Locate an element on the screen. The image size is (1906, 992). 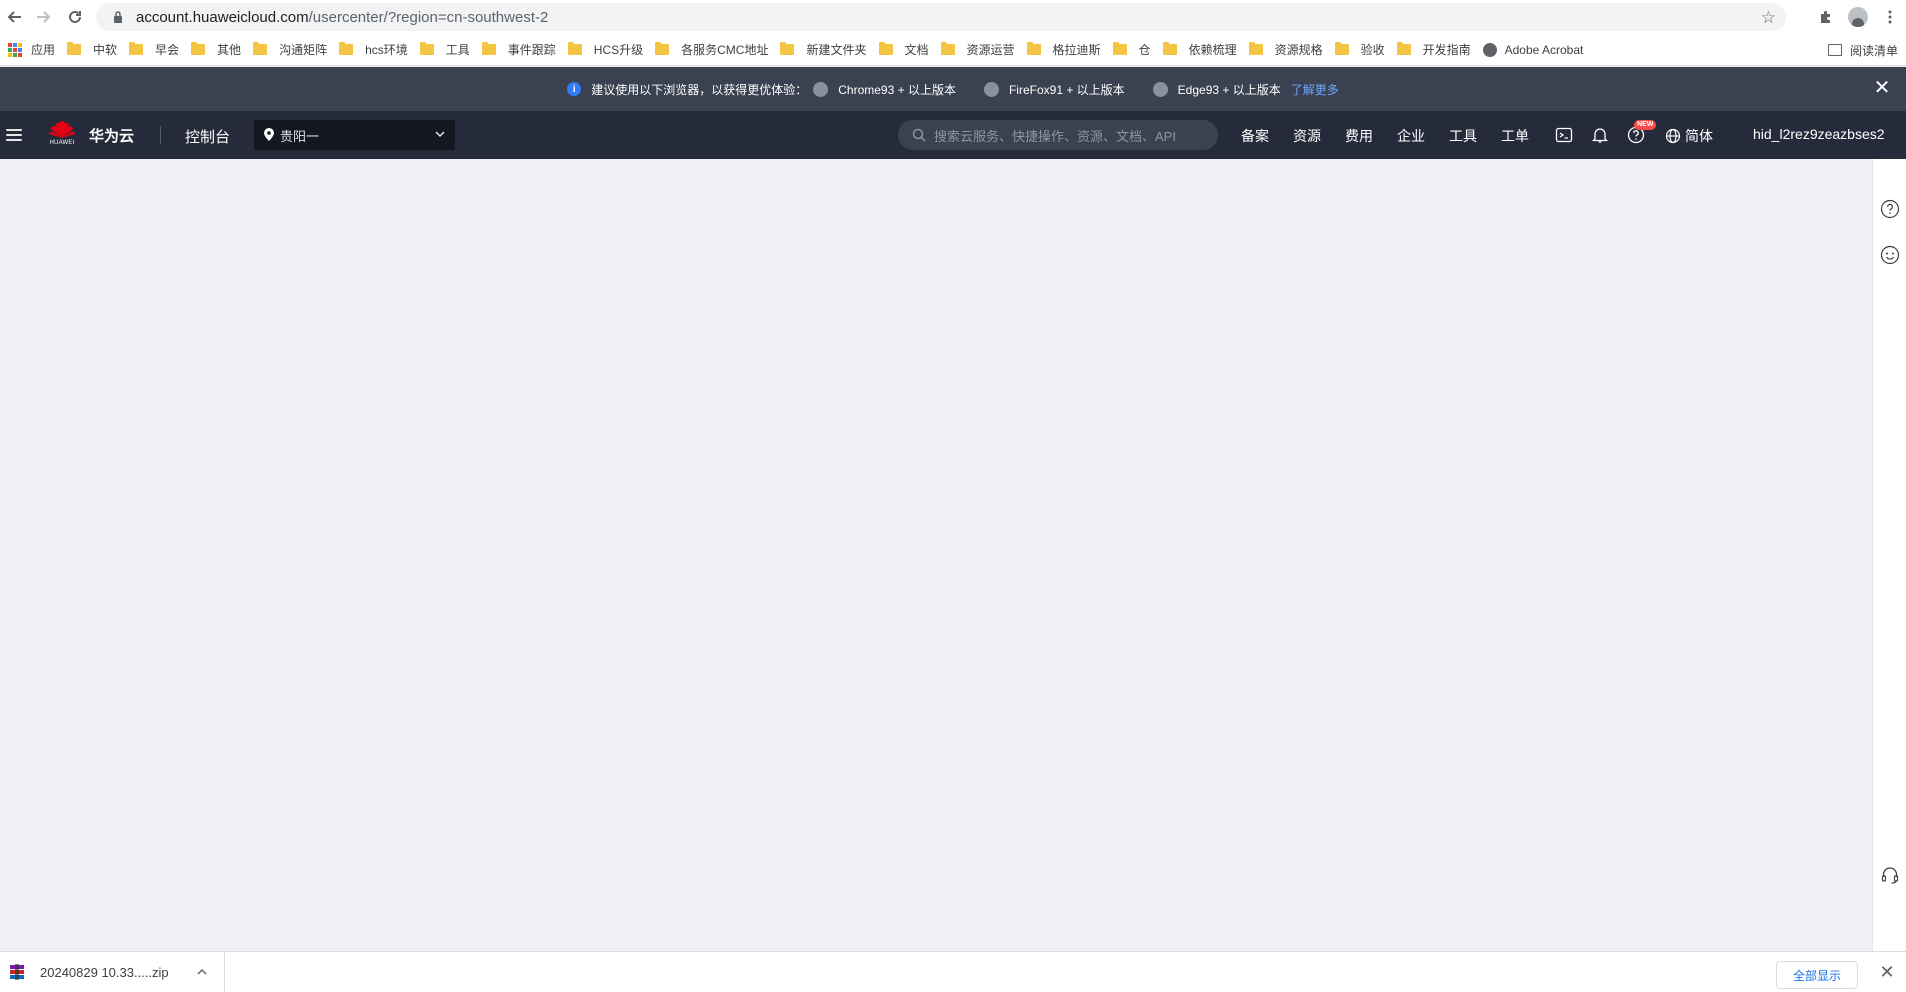
notice-message: 建议使用以下浏览器，以获得更优体验： is located at coordinates (699, 89).